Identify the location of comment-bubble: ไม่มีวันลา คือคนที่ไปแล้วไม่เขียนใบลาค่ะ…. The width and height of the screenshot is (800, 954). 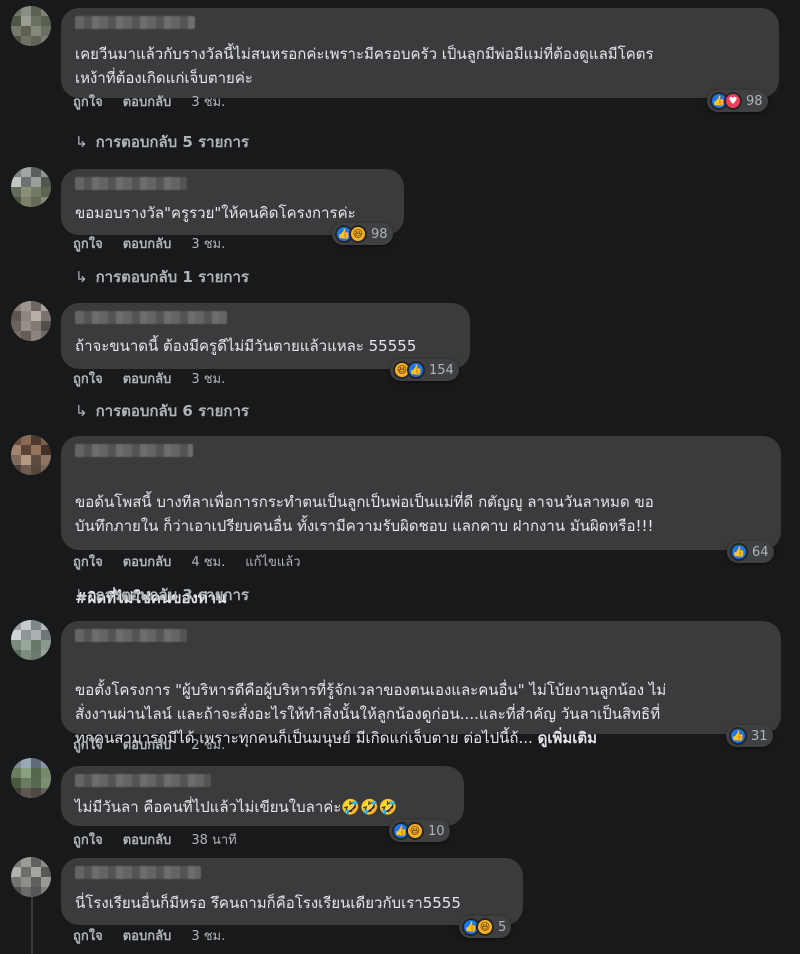
(262, 796).